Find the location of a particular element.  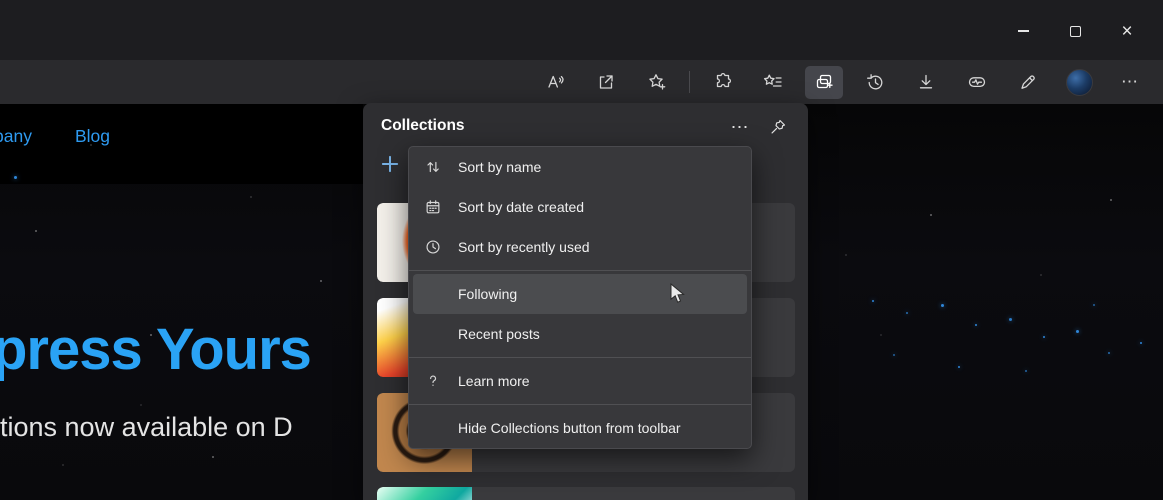

maximize-button is located at coordinates (1075, 31).